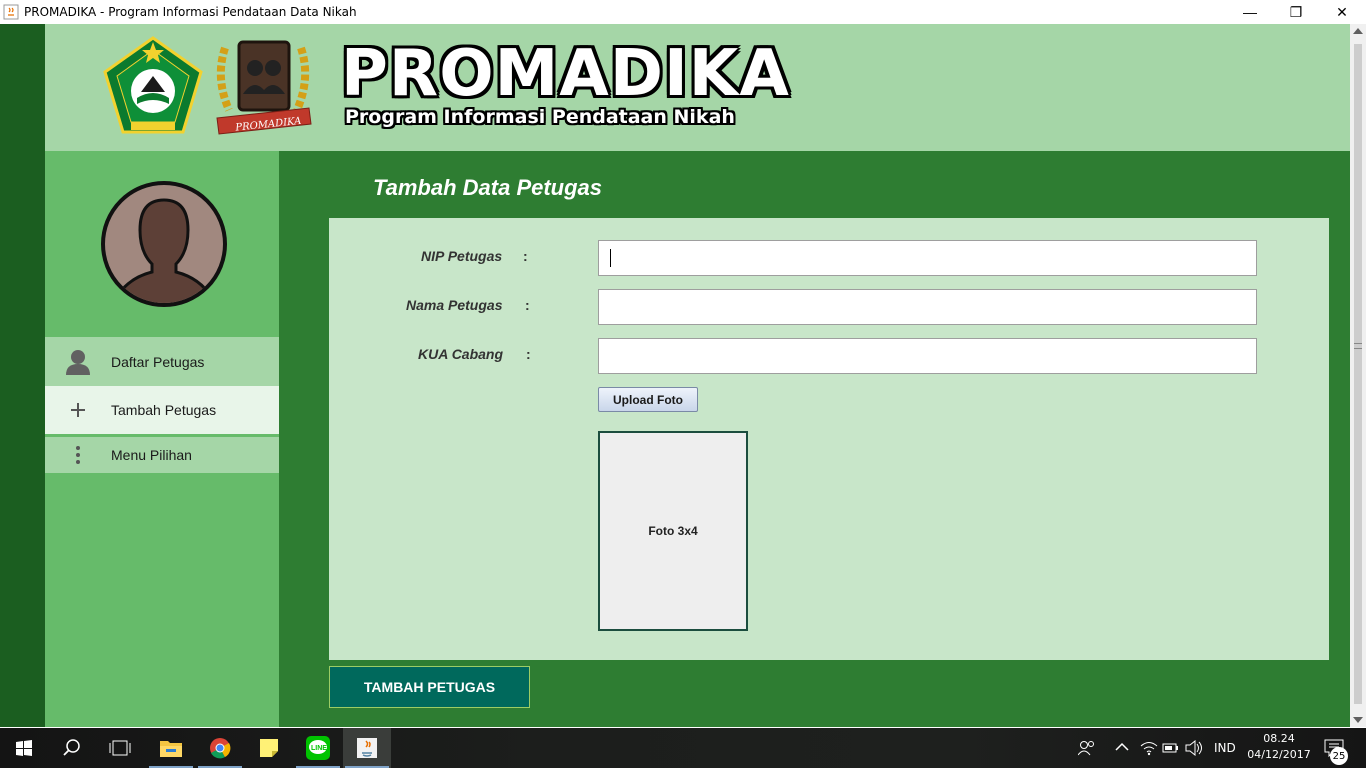 The image size is (1366, 768). Describe the element at coordinates (22, 375) in the screenshot. I see `left-strip` at that location.